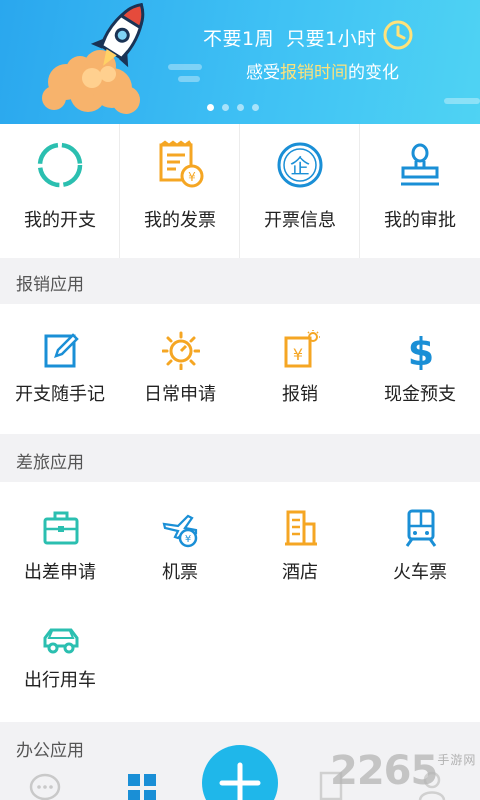 The width and height of the screenshot is (480, 800). What do you see at coordinates (233, 107) in the screenshot?
I see `banner-page-indicator` at bounding box center [233, 107].